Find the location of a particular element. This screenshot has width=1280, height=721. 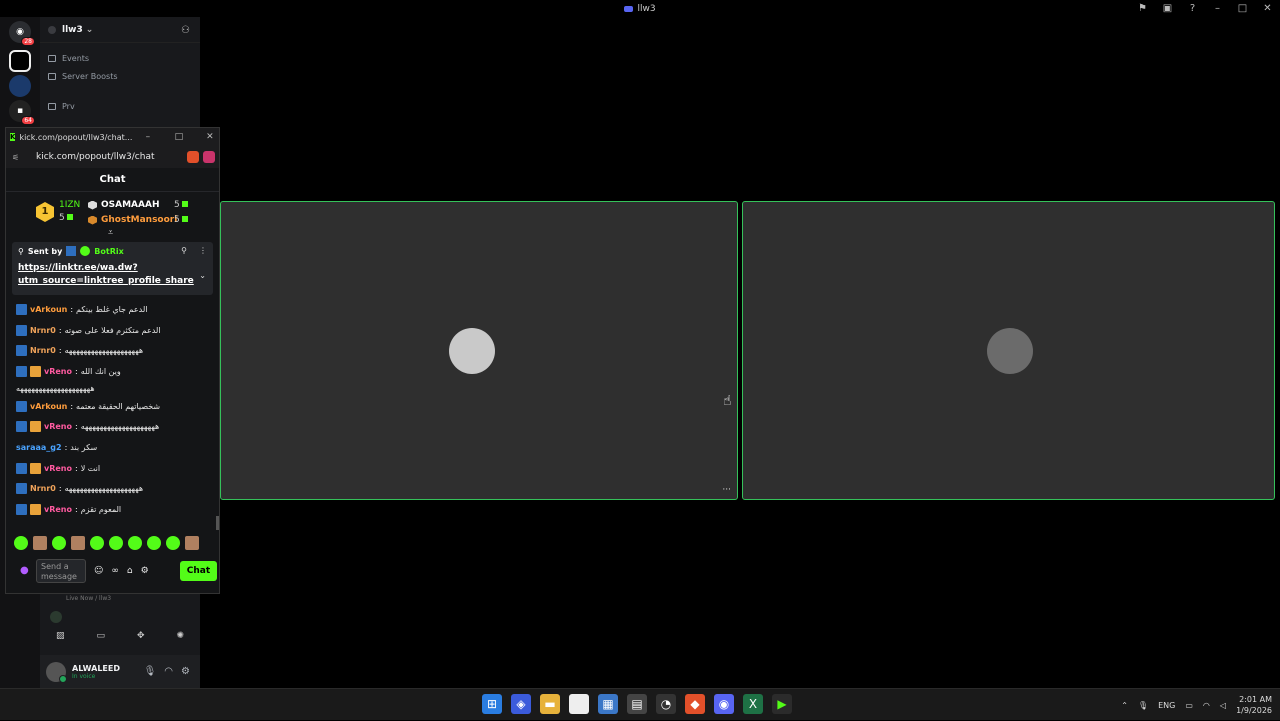

voice-controls: ▨ ▭ ✥ ✺ is located at coordinates (120, 636).